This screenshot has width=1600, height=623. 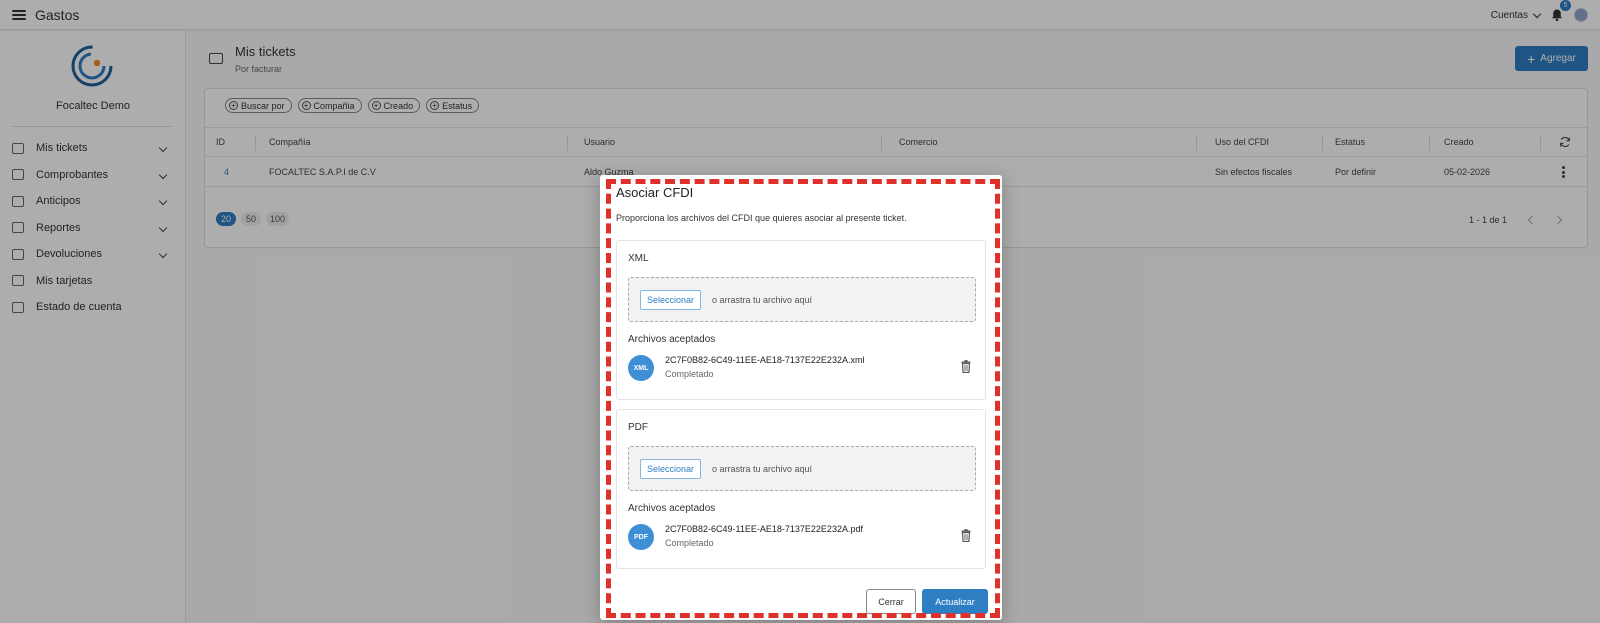 I want to click on dialog-title: Asociar CFDI, so click(x=655, y=192).